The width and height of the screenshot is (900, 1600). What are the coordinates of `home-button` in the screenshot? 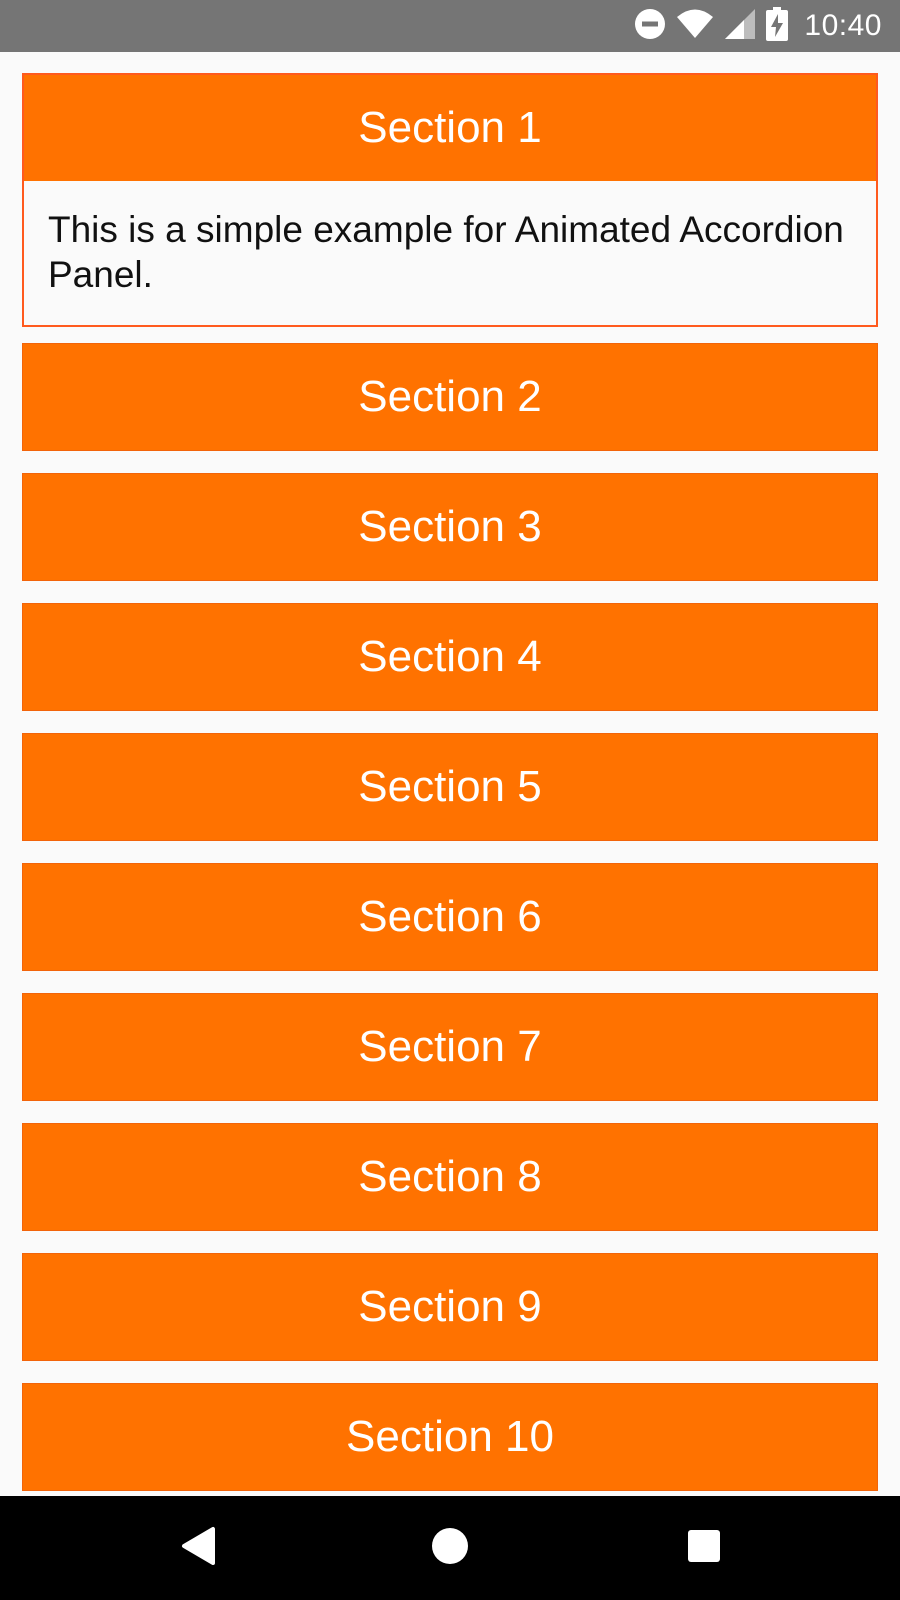 It's located at (450, 1548).